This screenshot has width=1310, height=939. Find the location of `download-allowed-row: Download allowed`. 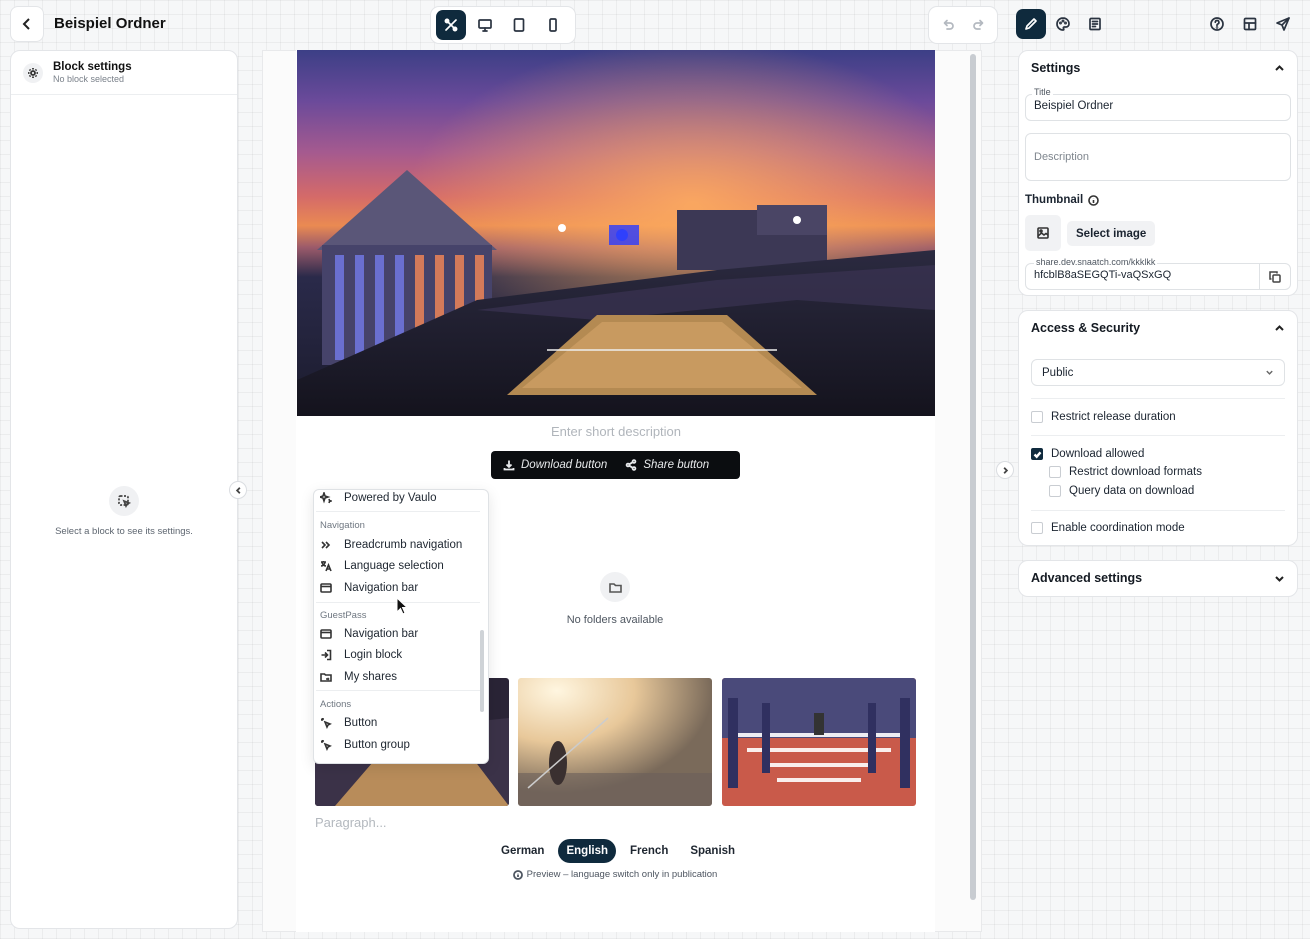

download-allowed-row: Download allowed is located at coordinates (1087, 454).